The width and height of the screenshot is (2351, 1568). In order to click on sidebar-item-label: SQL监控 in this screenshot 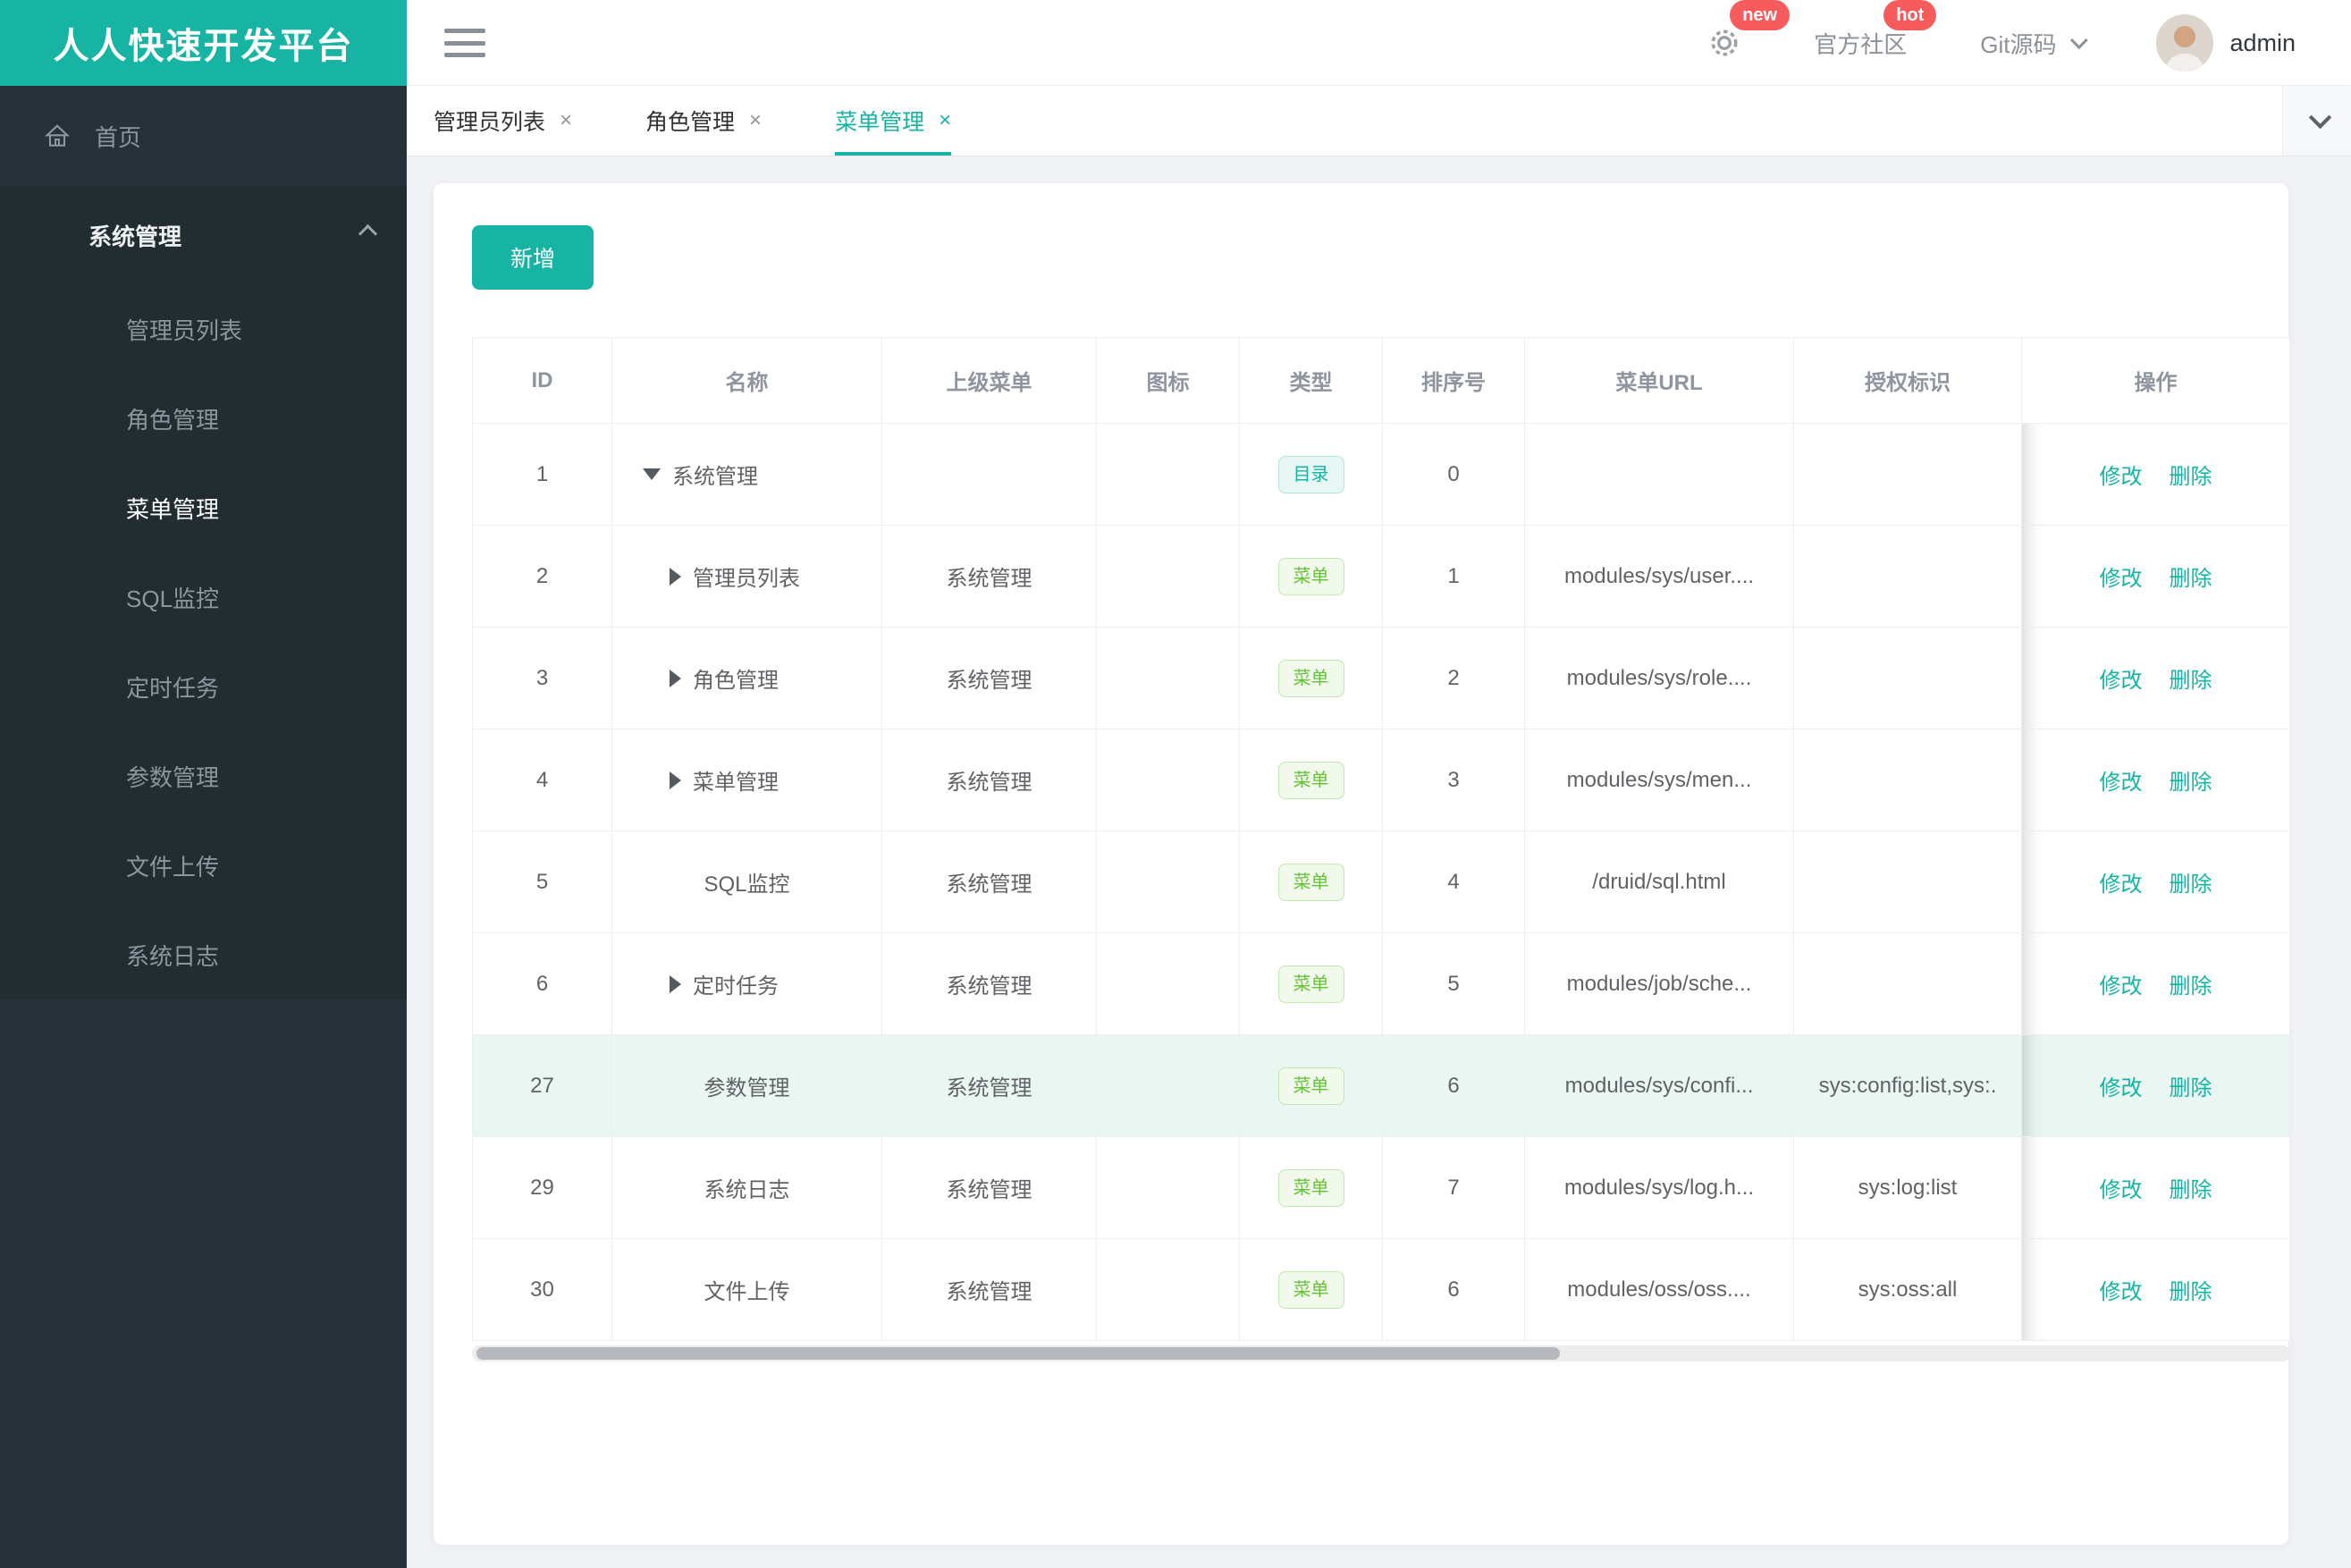, I will do `click(173, 598)`.